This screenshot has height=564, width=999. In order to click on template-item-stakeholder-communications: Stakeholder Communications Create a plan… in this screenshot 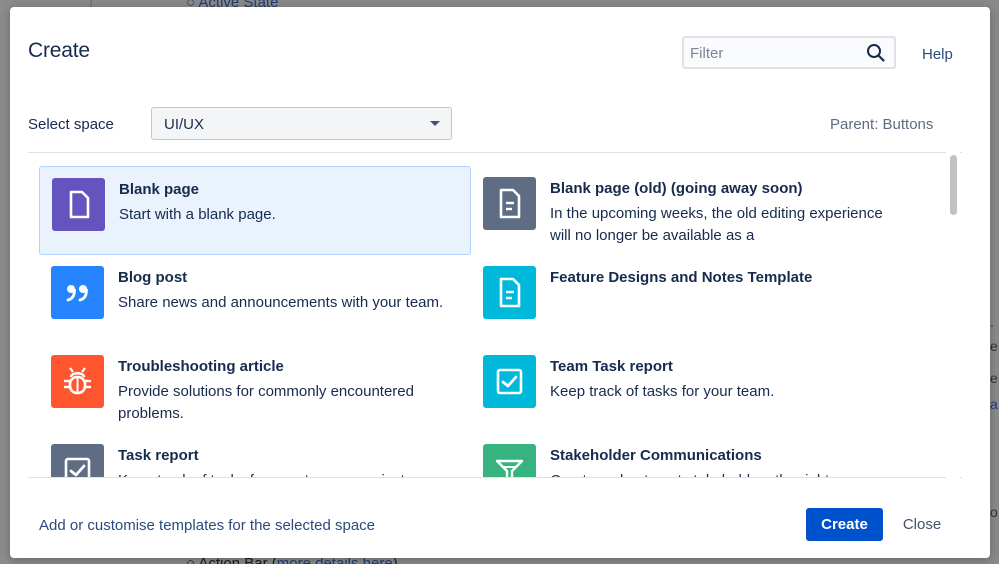, I will do `click(687, 455)`.